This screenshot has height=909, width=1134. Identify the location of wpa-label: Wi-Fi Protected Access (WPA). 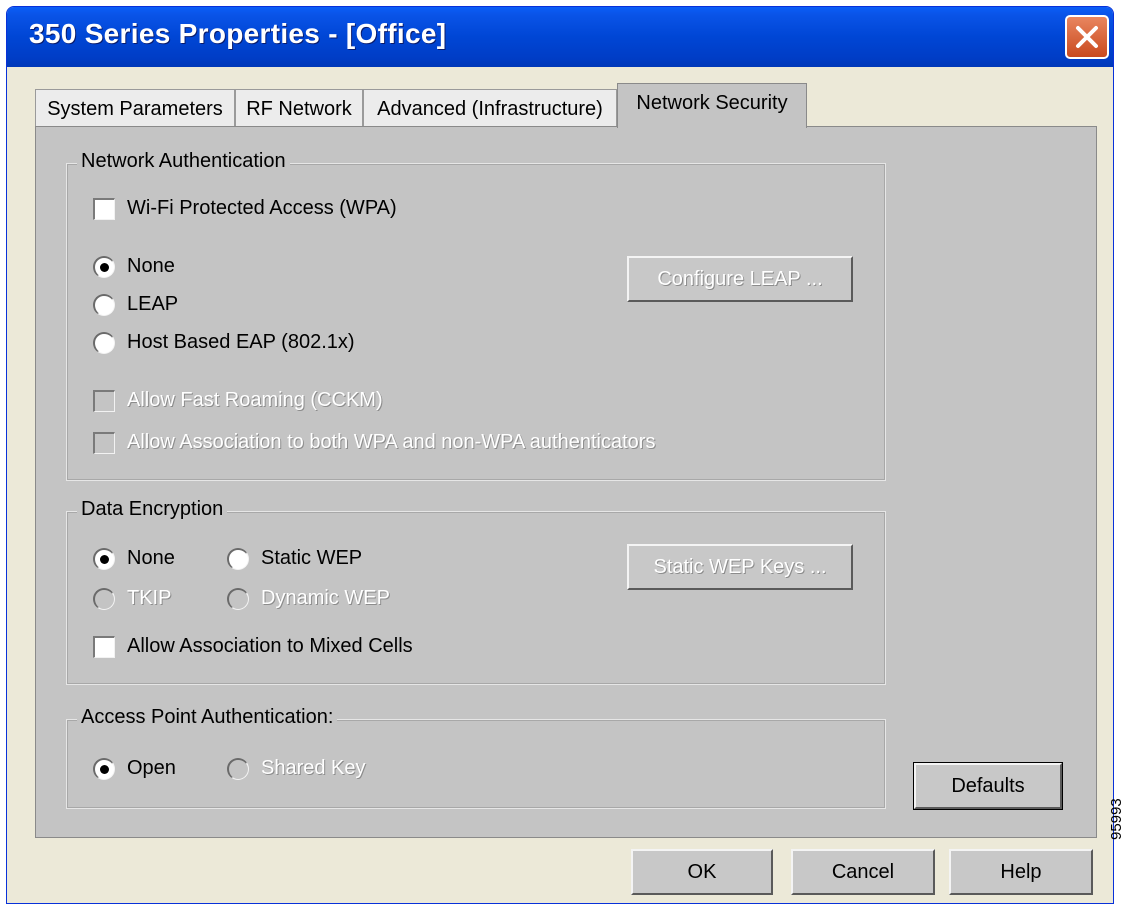
(262, 208).